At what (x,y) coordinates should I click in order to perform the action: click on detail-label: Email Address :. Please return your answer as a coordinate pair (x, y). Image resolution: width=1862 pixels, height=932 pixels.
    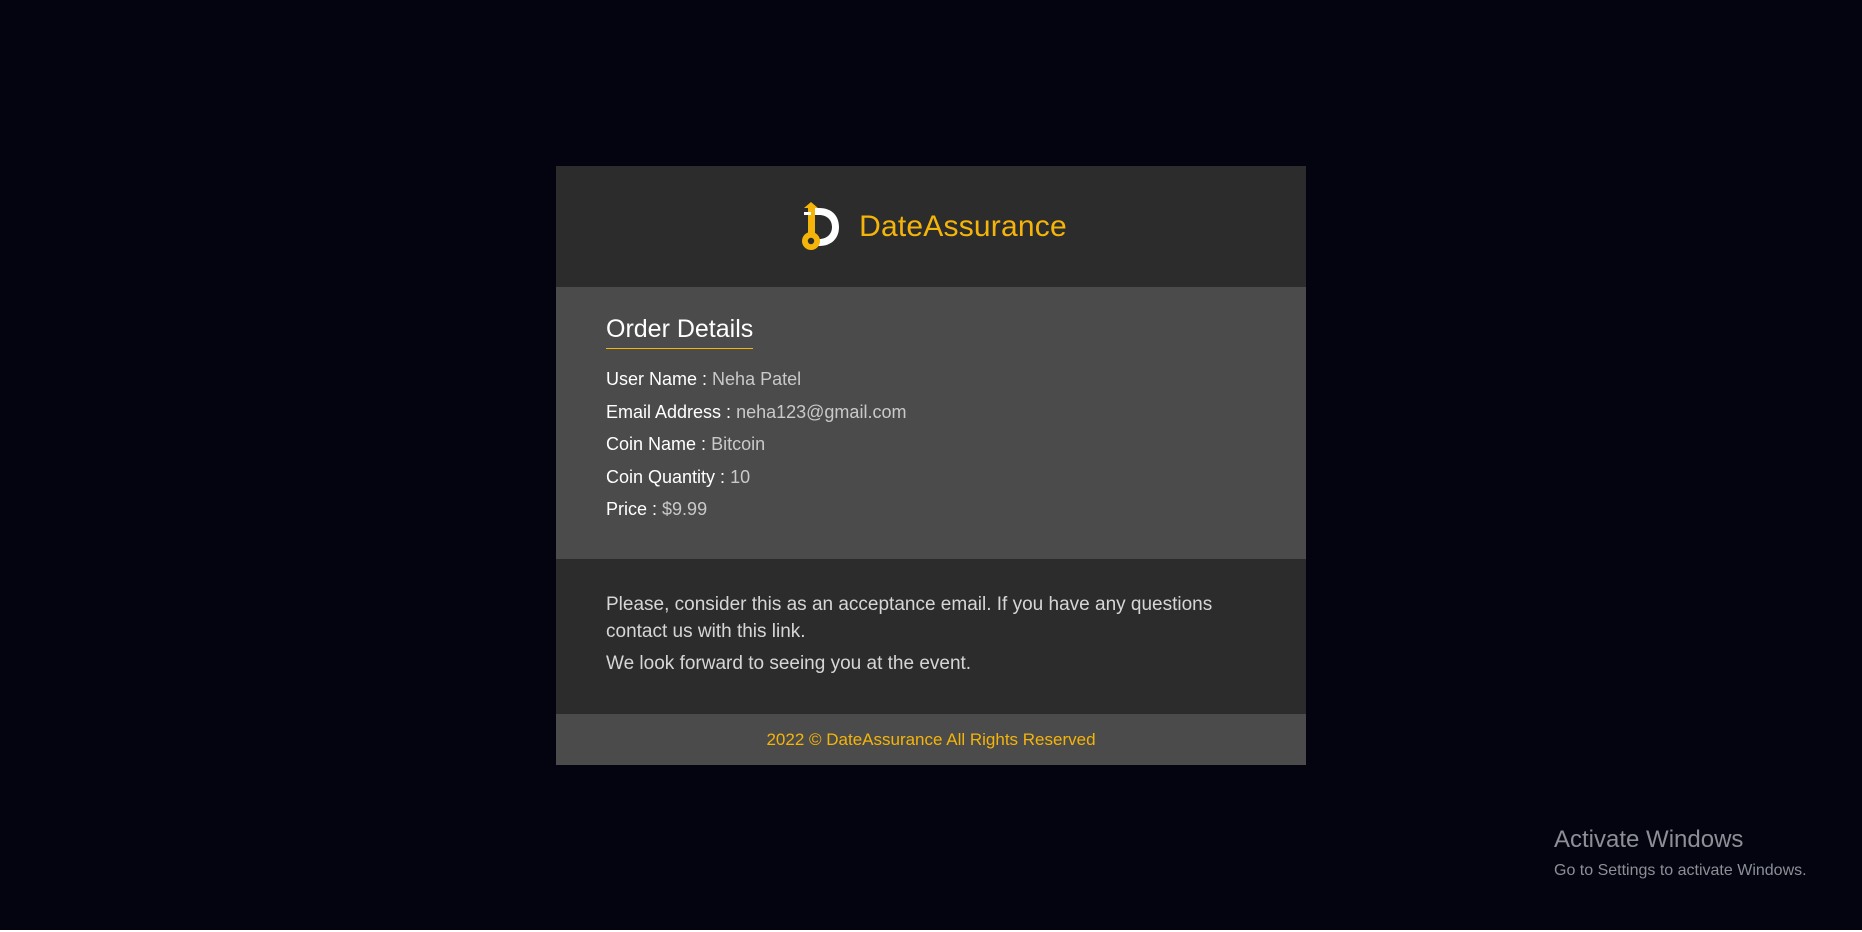
    Looking at the image, I should click on (669, 411).